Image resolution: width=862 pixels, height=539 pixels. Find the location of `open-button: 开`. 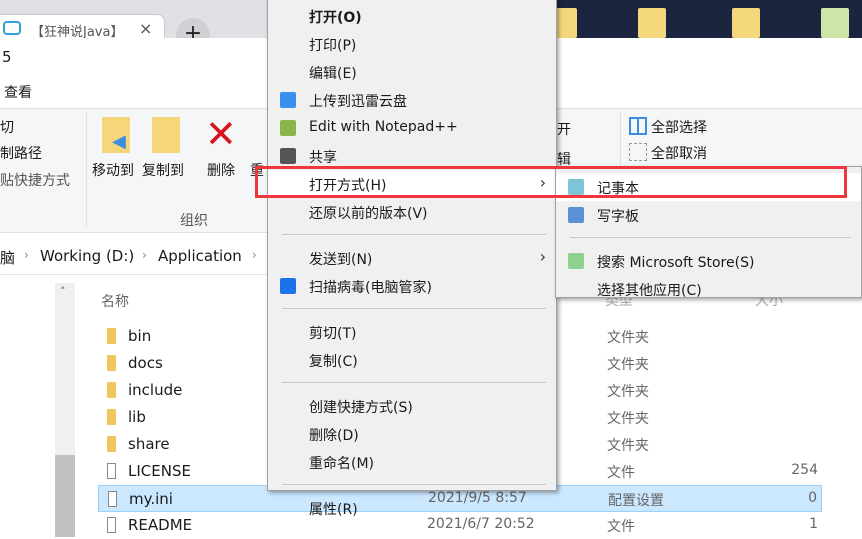

open-button: 开 is located at coordinates (564, 129).